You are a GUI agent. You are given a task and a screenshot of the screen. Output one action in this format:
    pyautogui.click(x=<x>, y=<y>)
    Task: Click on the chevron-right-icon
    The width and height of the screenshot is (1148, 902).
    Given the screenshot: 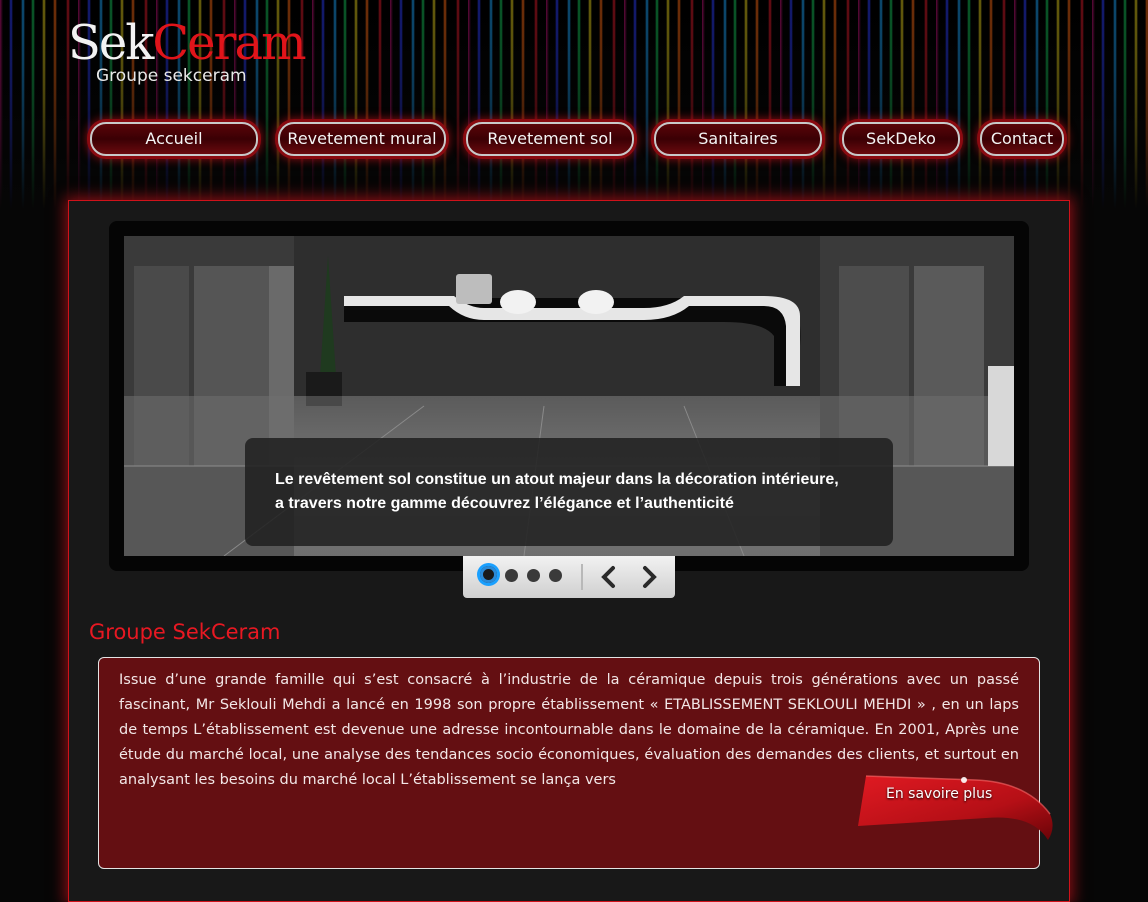 What is the action you would take?
    pyautogui.click(x=649, y=577)
    